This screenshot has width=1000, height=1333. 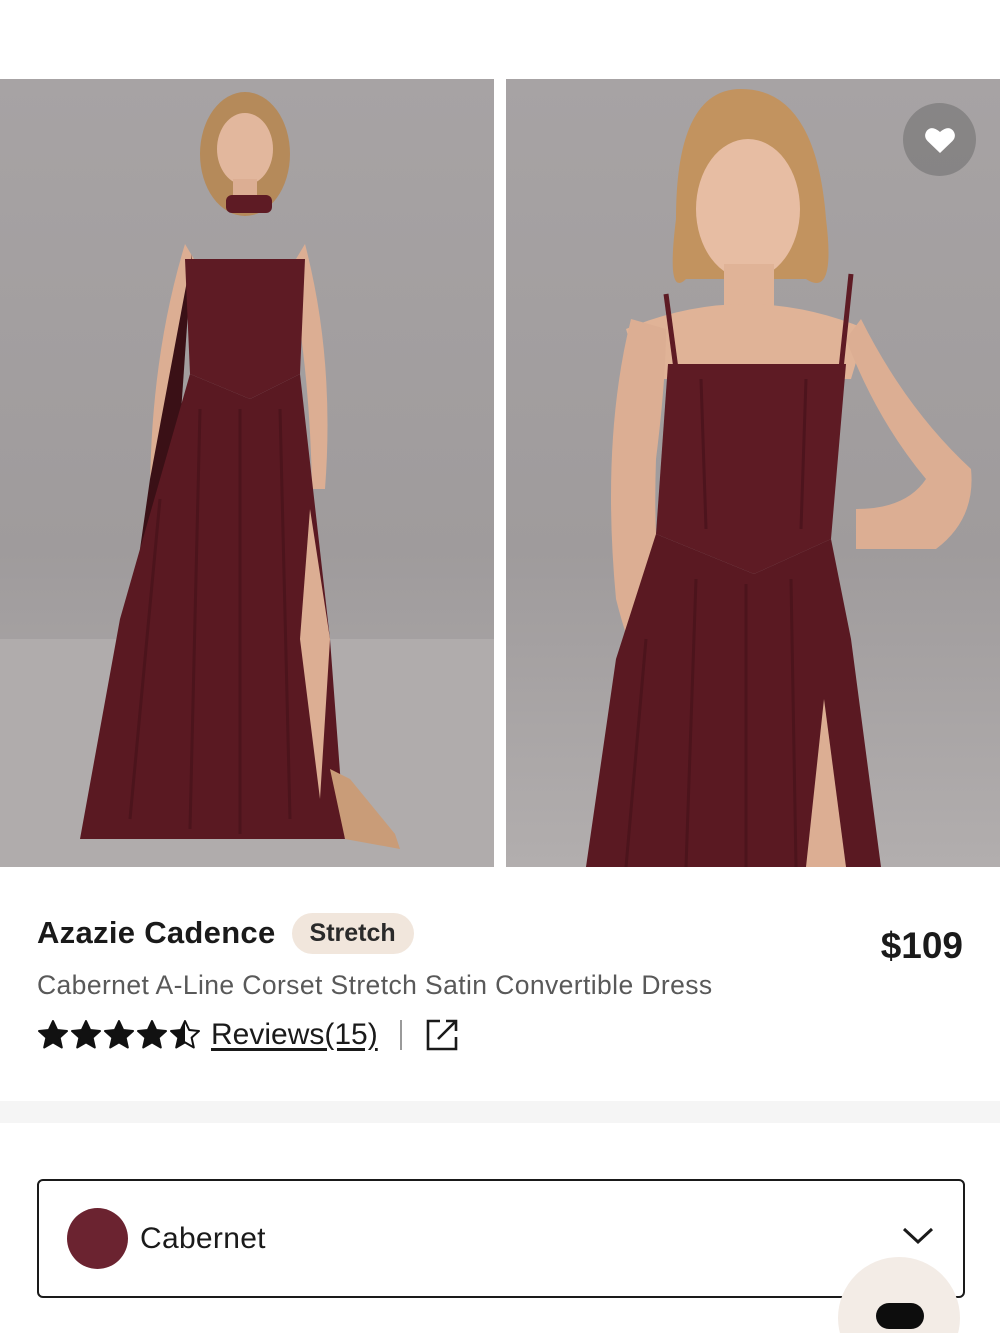 I want to click on chevron-down-icon, so click(x=918, y=1236).